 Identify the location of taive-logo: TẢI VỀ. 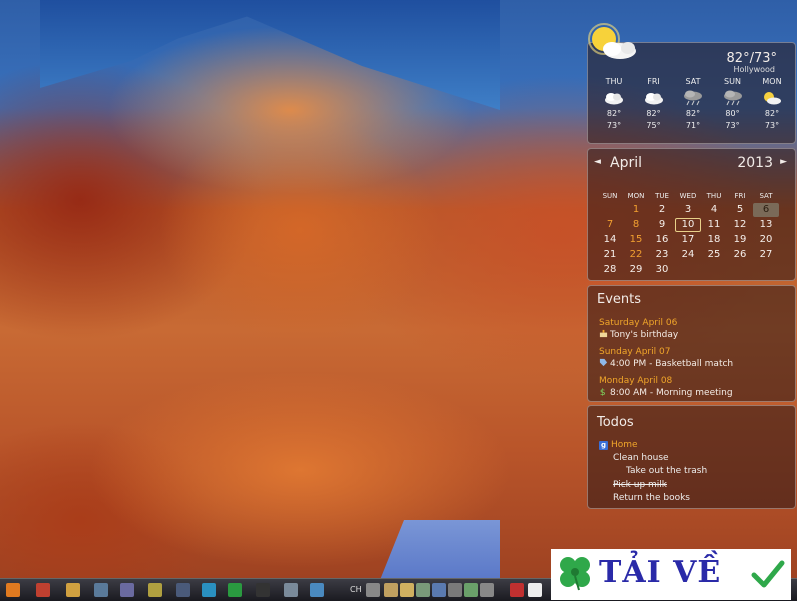
(671, 574).